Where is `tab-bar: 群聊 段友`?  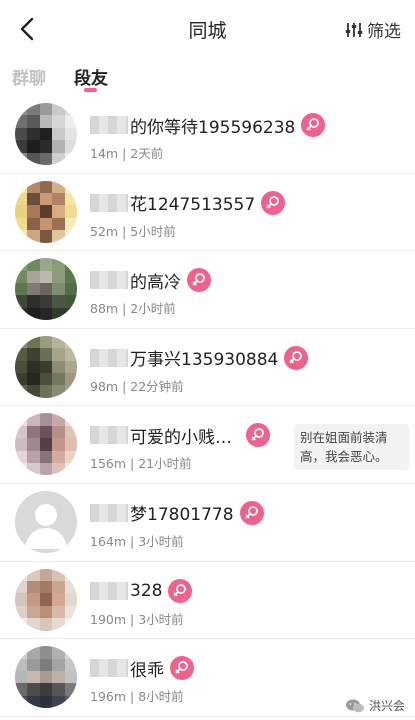
tab-bar: 群聊 段友 is located at coordinates (207, 78).